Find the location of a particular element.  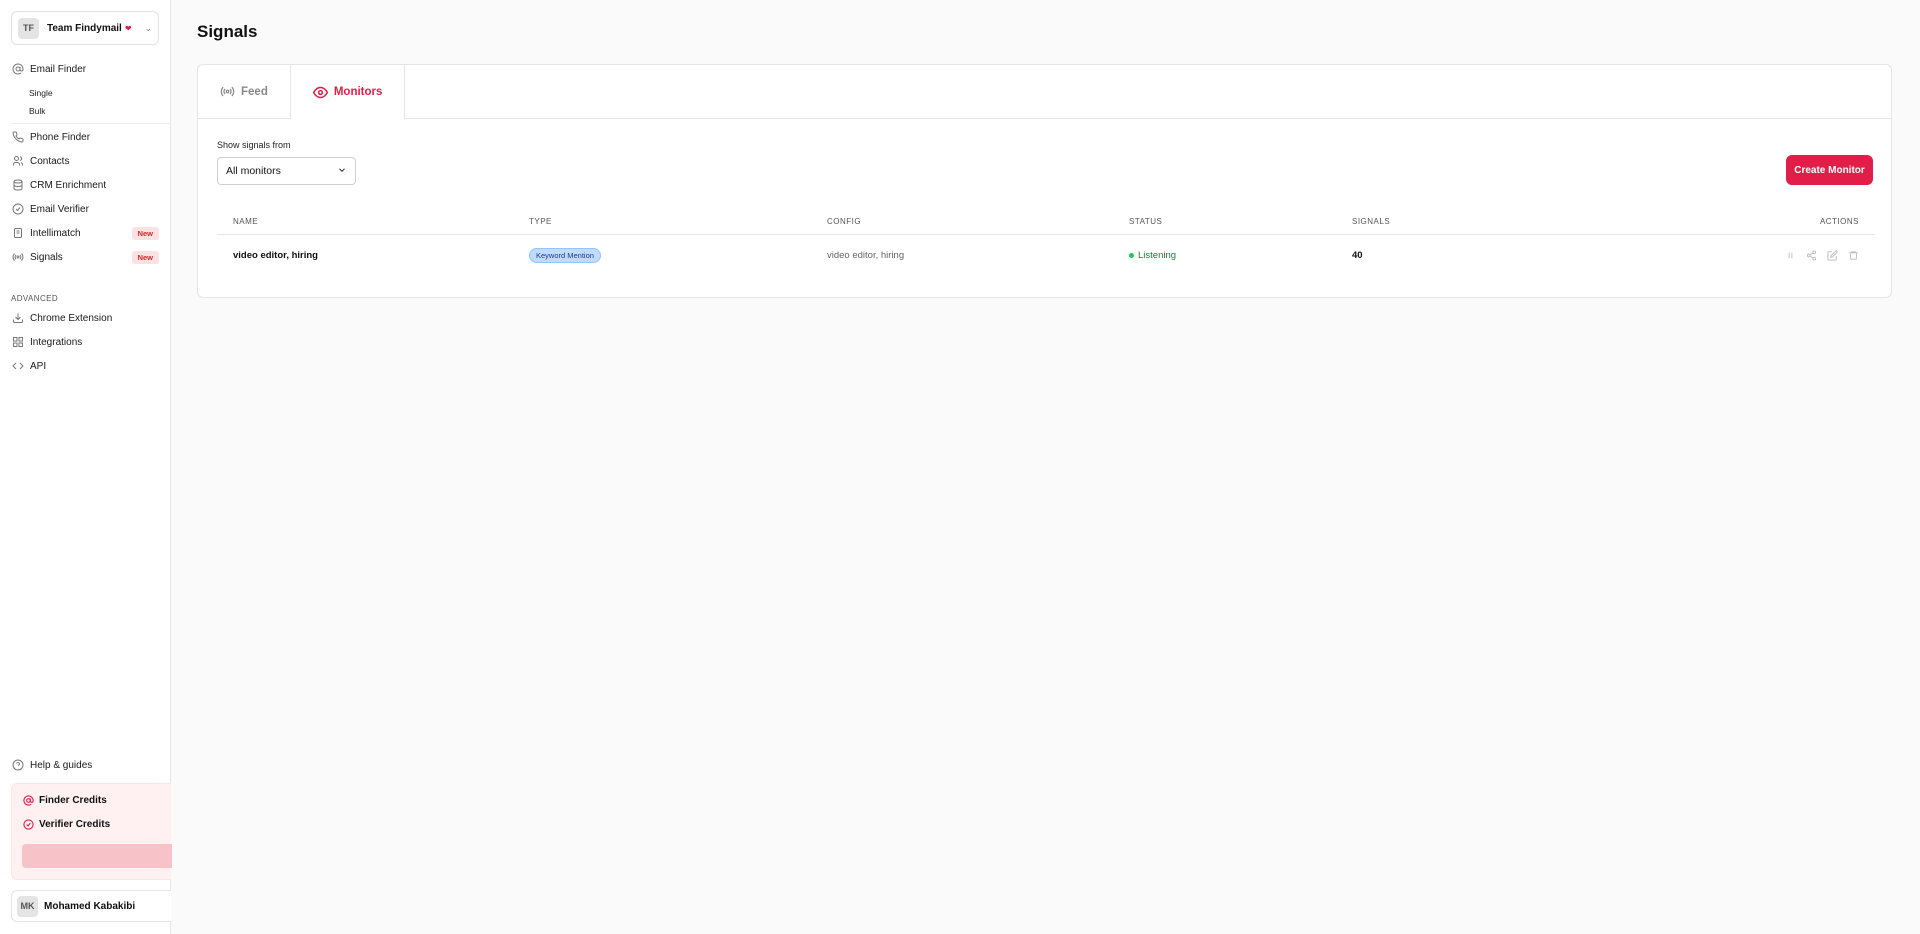

user-name: Mohamed Kabakibi is located at coordinates (90, 906).